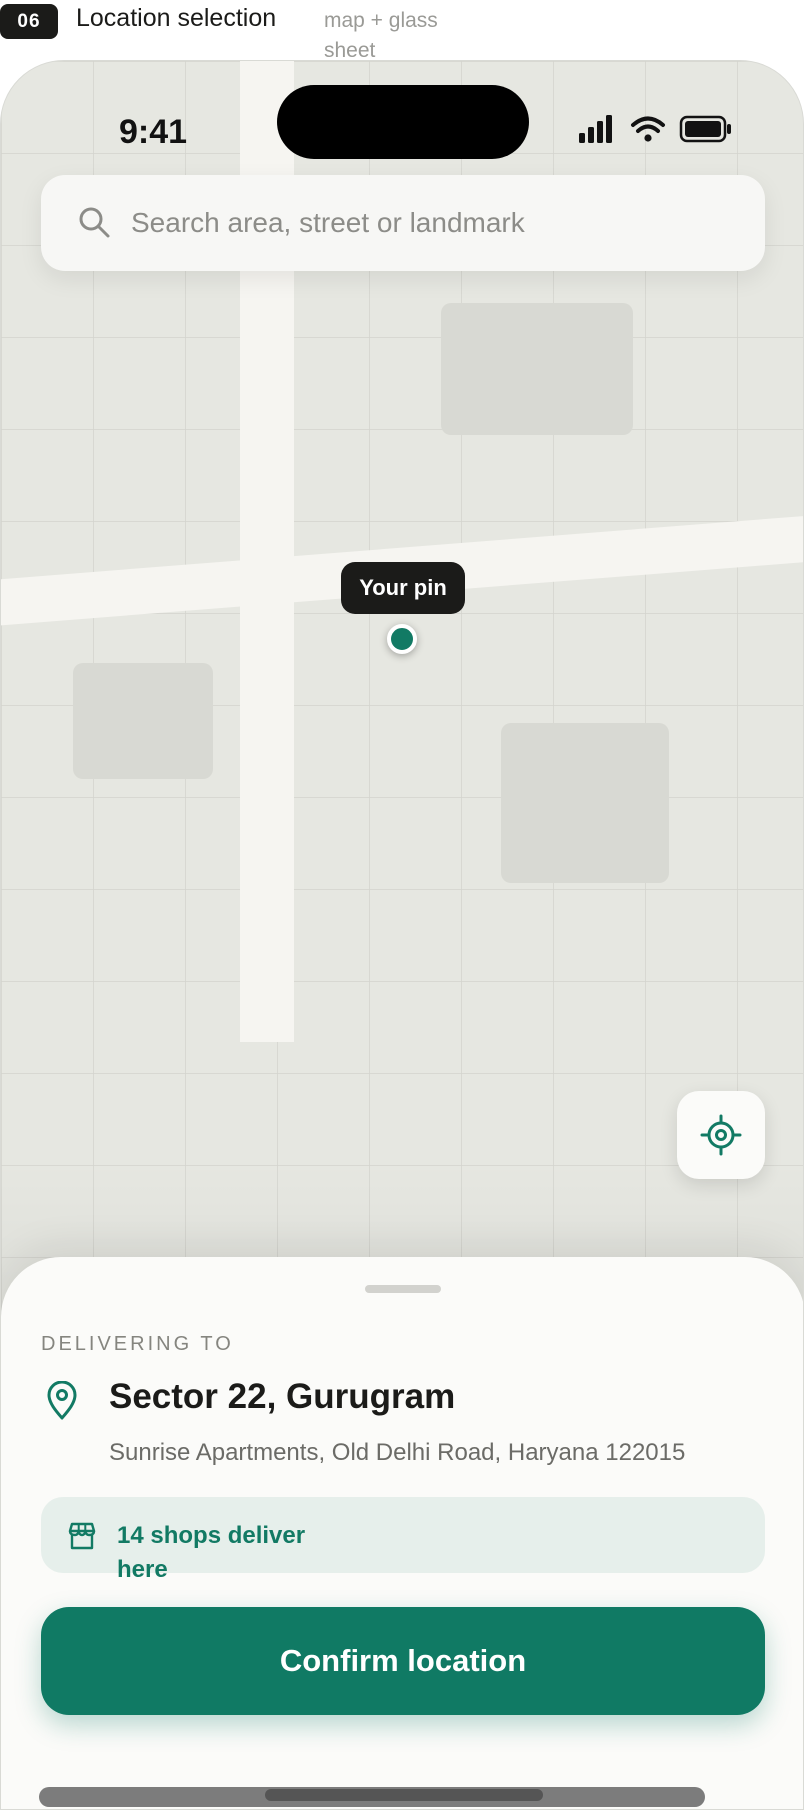 The height and width of the screenshot is (1810, 804). I want to click on store-icon, so click(82, 1536).